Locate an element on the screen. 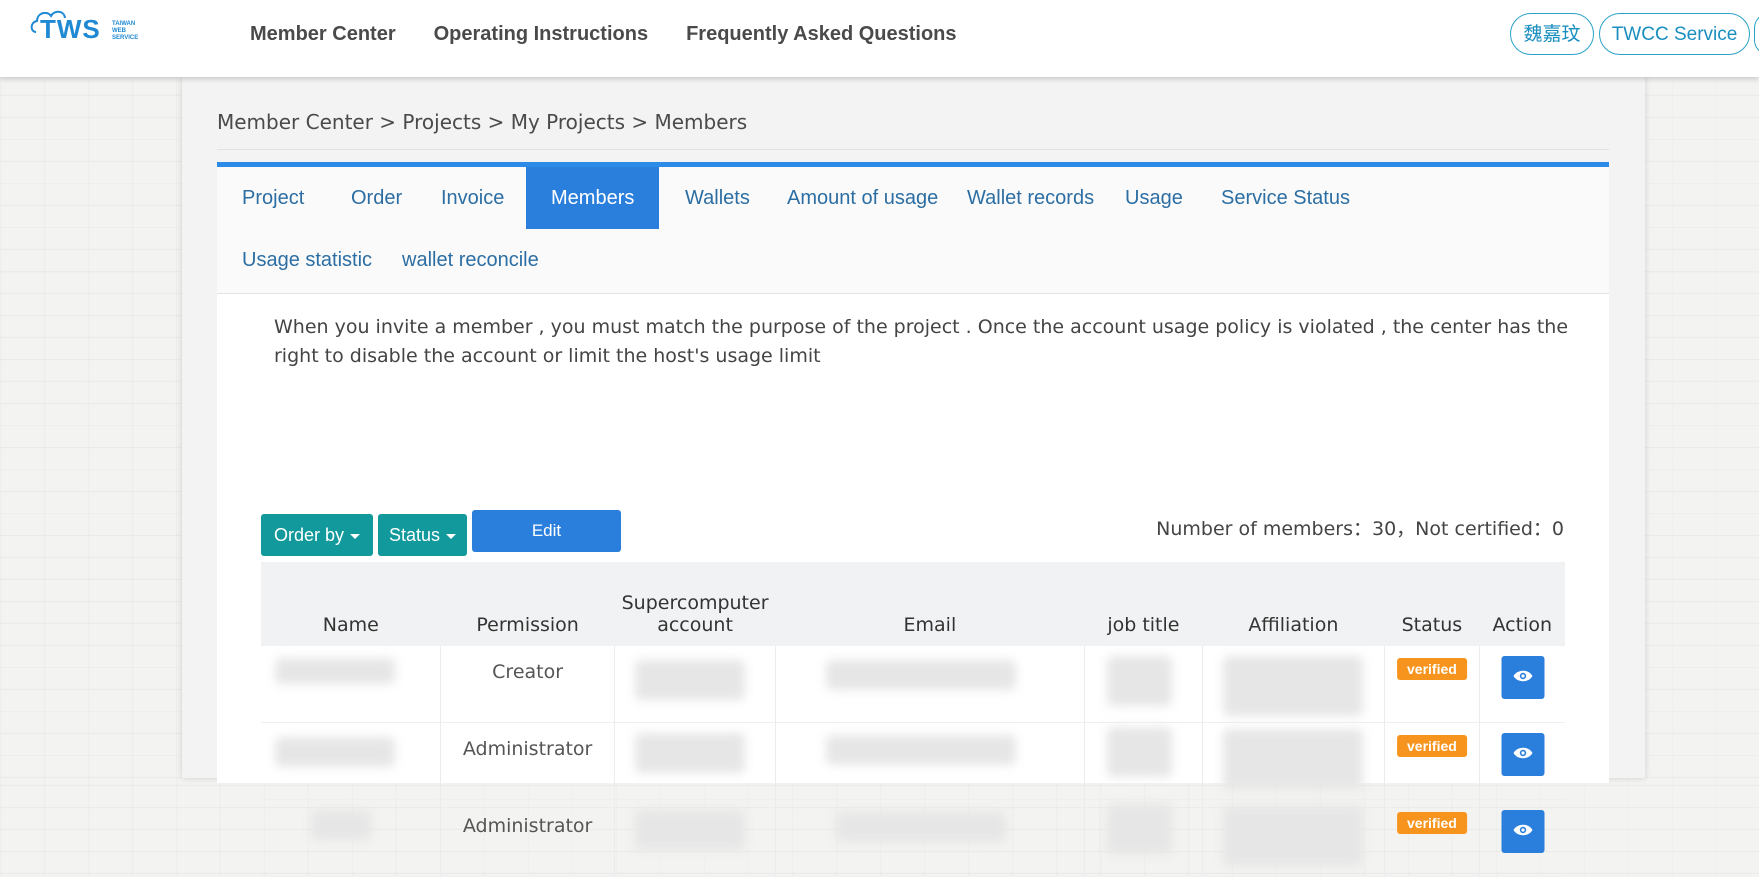 This screenshot has width=1759, height=877. tab-amount-of-usage: Amount of usage is located at coordinates (862, 198).